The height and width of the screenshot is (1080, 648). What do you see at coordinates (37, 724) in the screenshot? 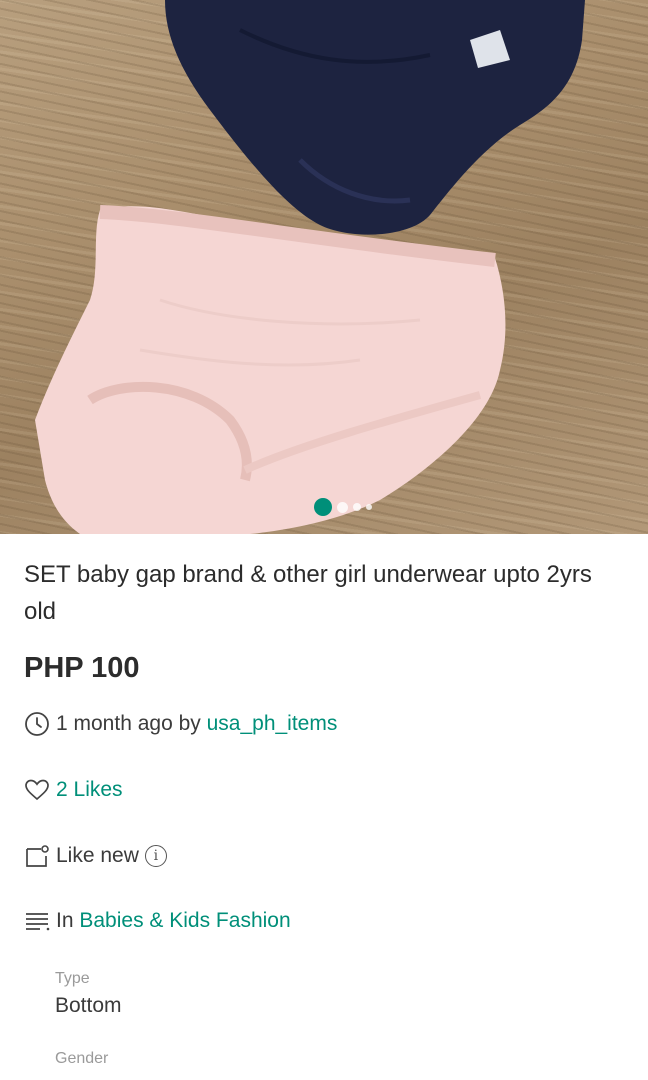
I see `clock-icon` at bounding box center [37, 724].